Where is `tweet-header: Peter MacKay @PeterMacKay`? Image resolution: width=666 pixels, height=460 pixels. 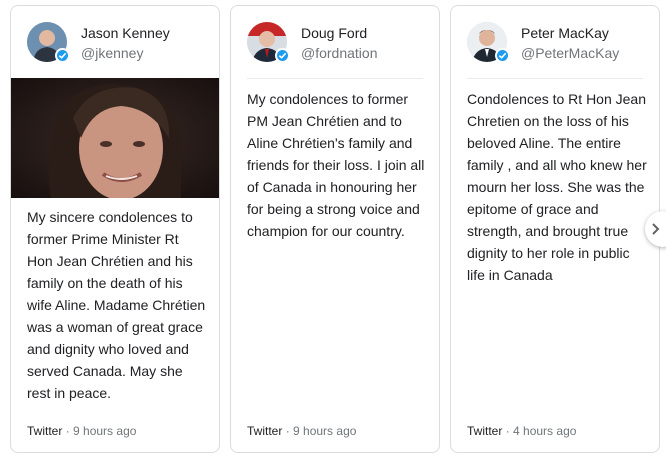 tweet-header: Peter MacKay @PeterMacKay is located at coordinates (558, 42).